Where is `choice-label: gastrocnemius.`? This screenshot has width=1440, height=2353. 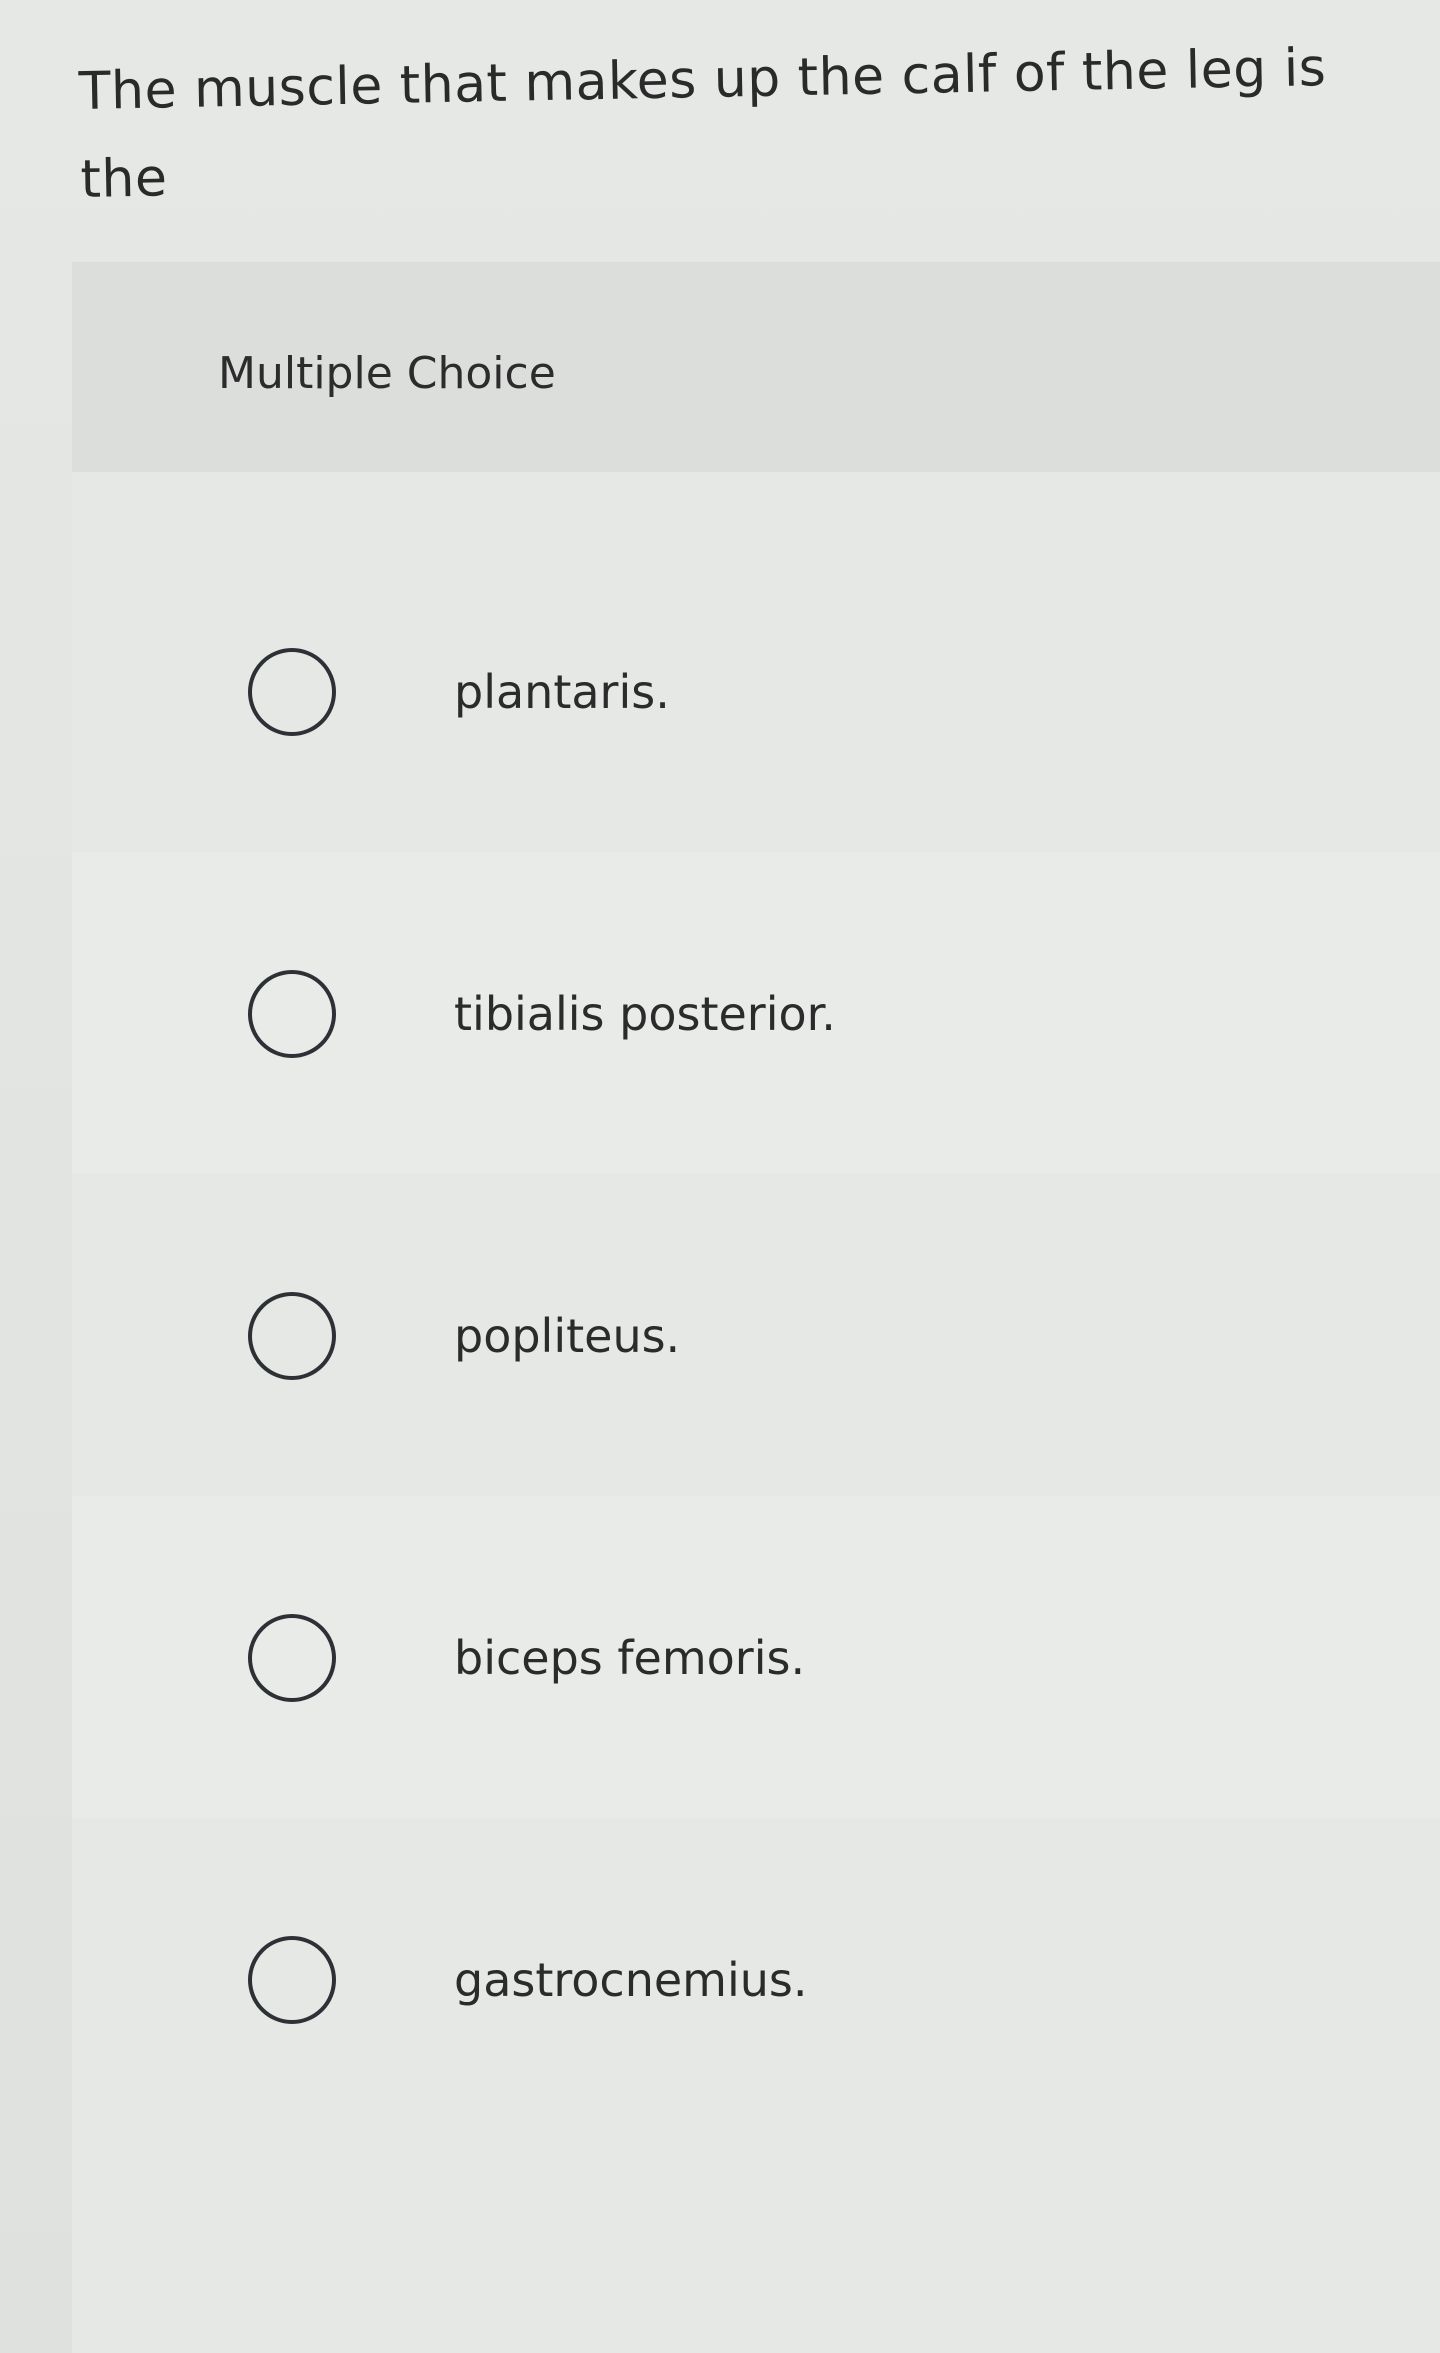 choice-label: gastrocnemius. is located at coordinates (631, 1980).